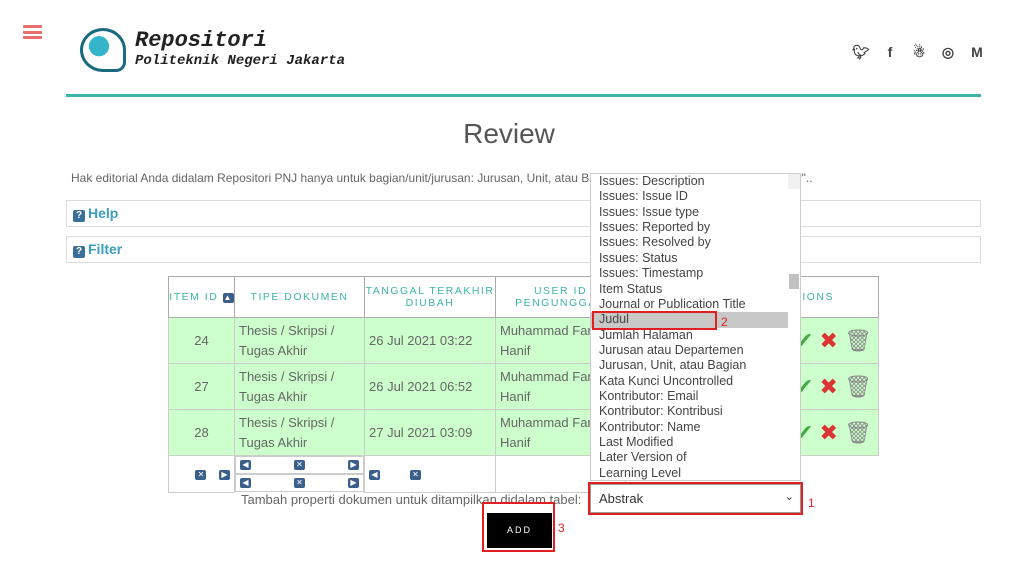 This screenshot has height=568, width=1018. What do you see at coordinates (695, 365) in the screenshot?
I see `dropdown-option: Jurusan, Unit, atau Bagian` at bounding box center [695, 365].